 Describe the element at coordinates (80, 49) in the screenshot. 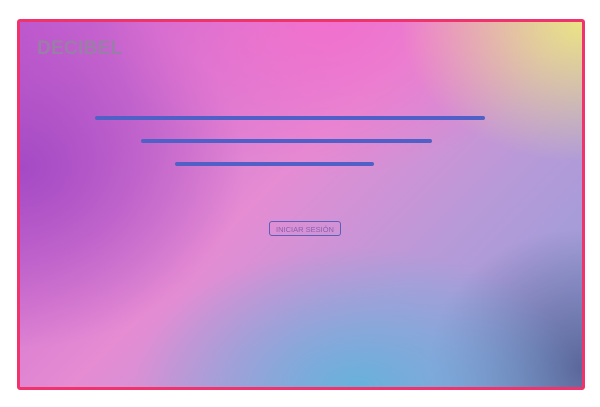

I see `brand-logo: DECIBEL` at that location.